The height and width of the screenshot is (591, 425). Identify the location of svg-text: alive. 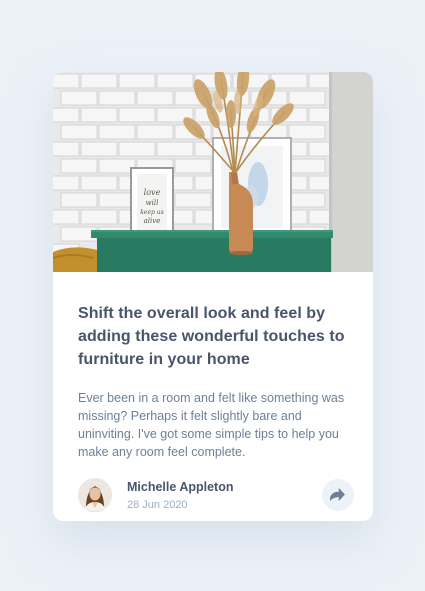
(152, 221).